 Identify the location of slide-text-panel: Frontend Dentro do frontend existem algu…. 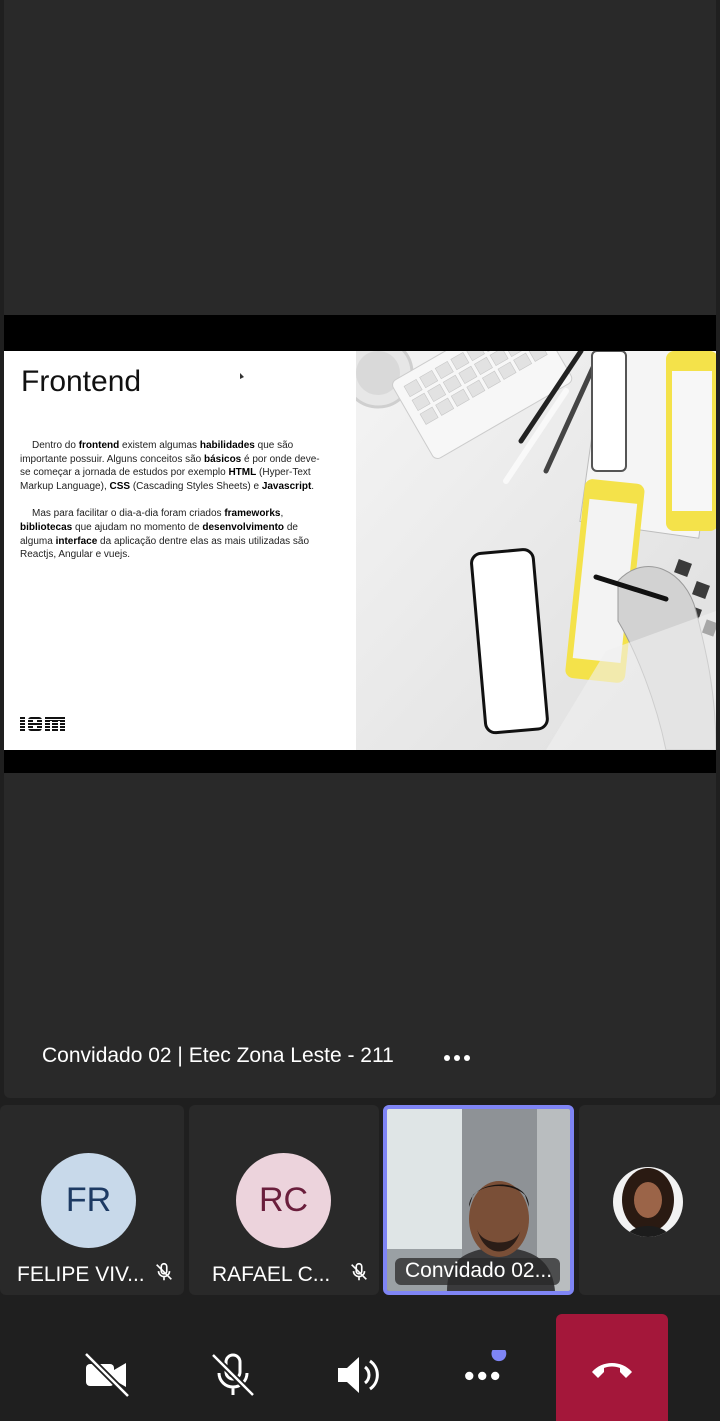
(180, 550).